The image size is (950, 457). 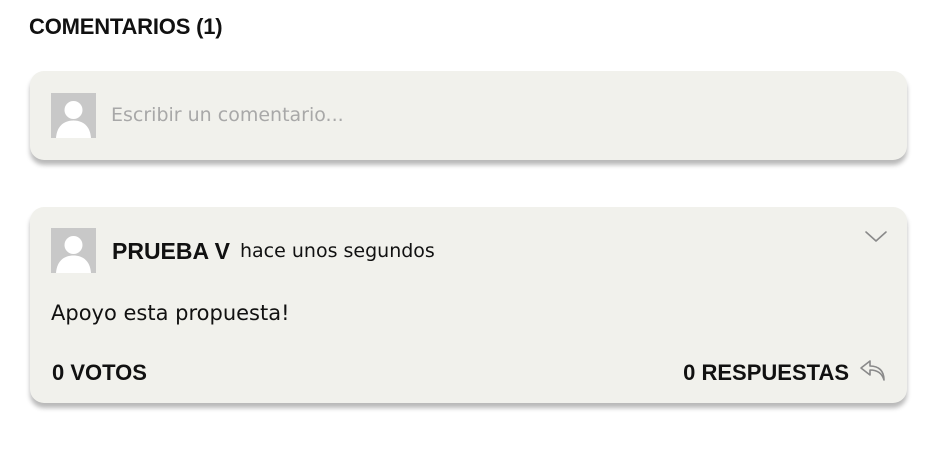 What do you see at coordinates (99, 373) in the screenshot?
I see `votes-button: 0 VOTOS` at bounding box center [99, 373].